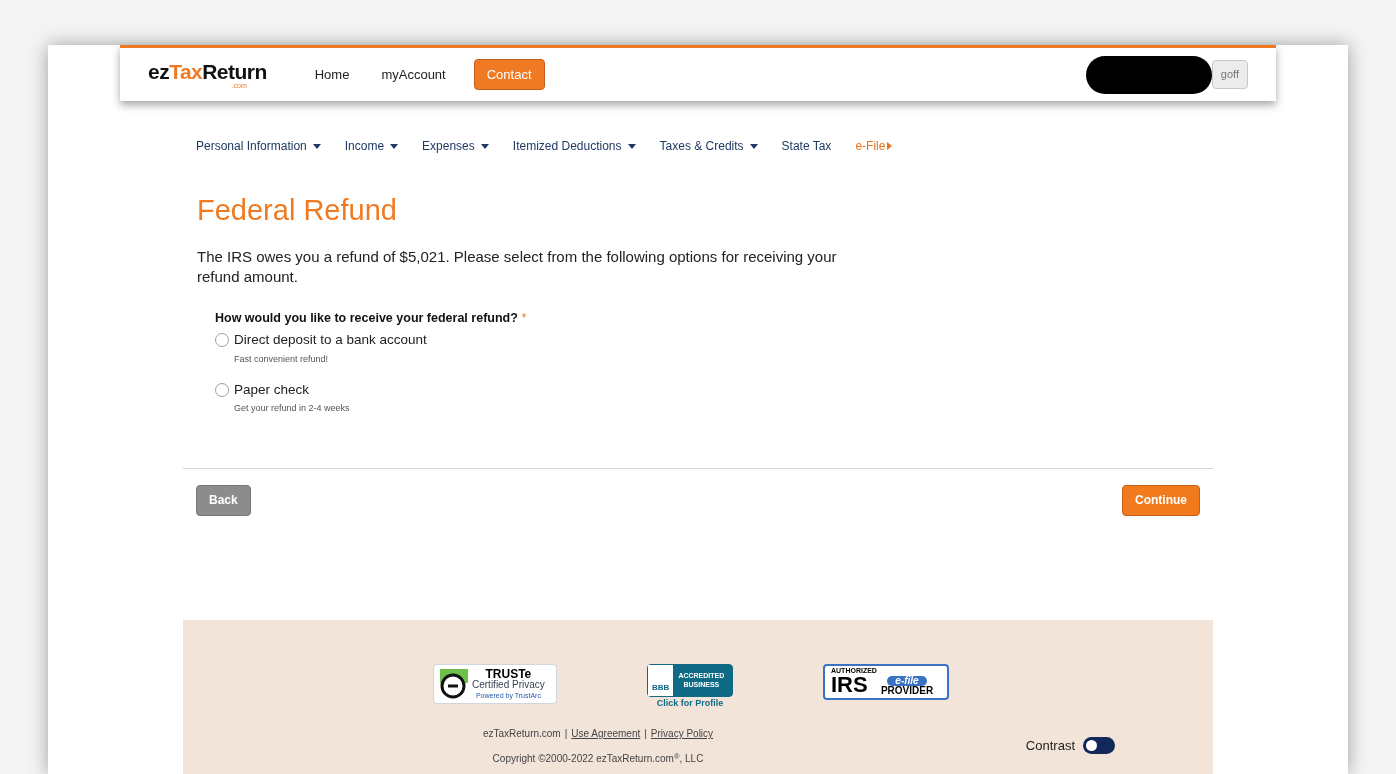  Describe the element at coordinates (574, 146) in the screenshot. I see `menu-tab: Itemized Deductions` at that location.